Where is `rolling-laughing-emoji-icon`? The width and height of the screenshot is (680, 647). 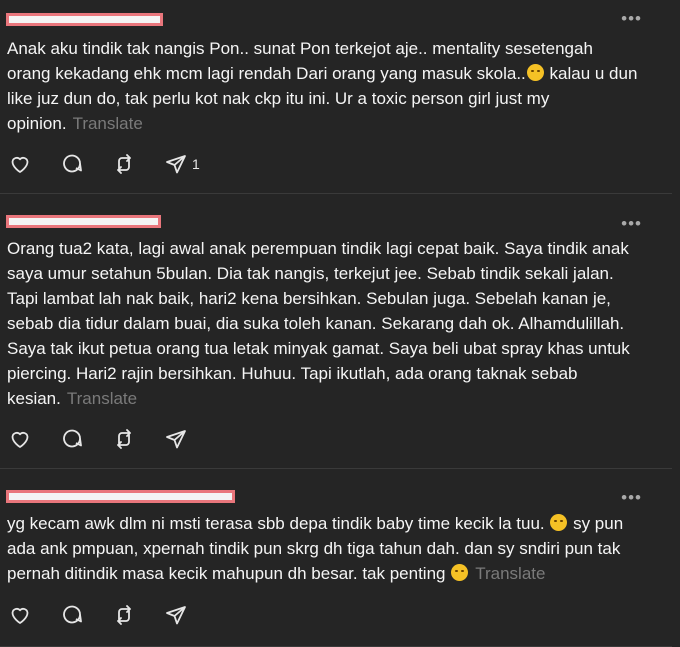 rolling-laughing-emoji-icon is located at coordinates (535, 72).